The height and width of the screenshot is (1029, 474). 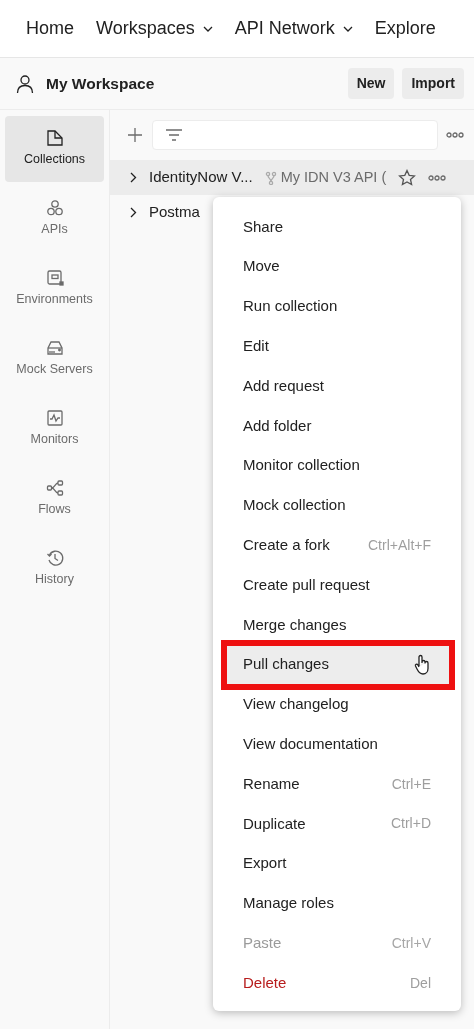 I want to click on menu-item-label: Monitor collection, so click(x=301, y=465).